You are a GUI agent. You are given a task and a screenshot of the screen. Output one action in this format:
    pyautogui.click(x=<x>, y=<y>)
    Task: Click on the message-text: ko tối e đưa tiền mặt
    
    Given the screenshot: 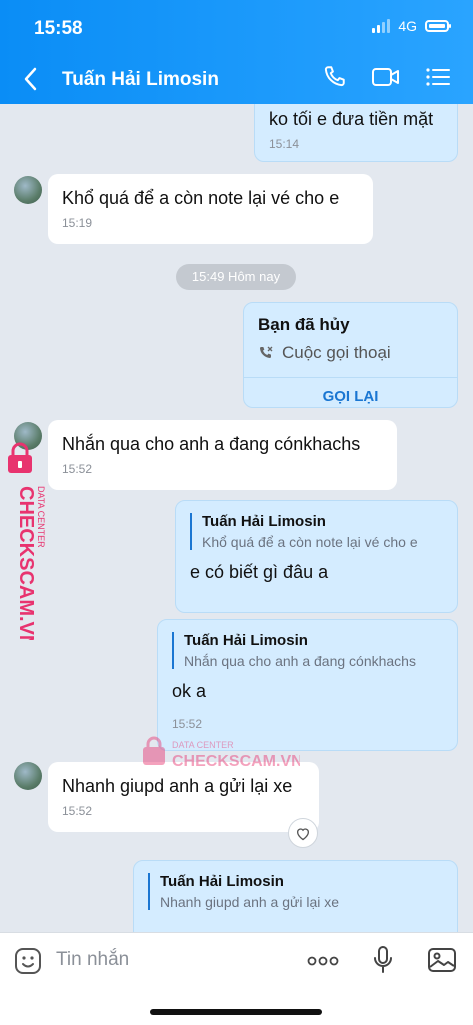 What is the action you would take?
    pyautogui.click(x=351, y=119)
    